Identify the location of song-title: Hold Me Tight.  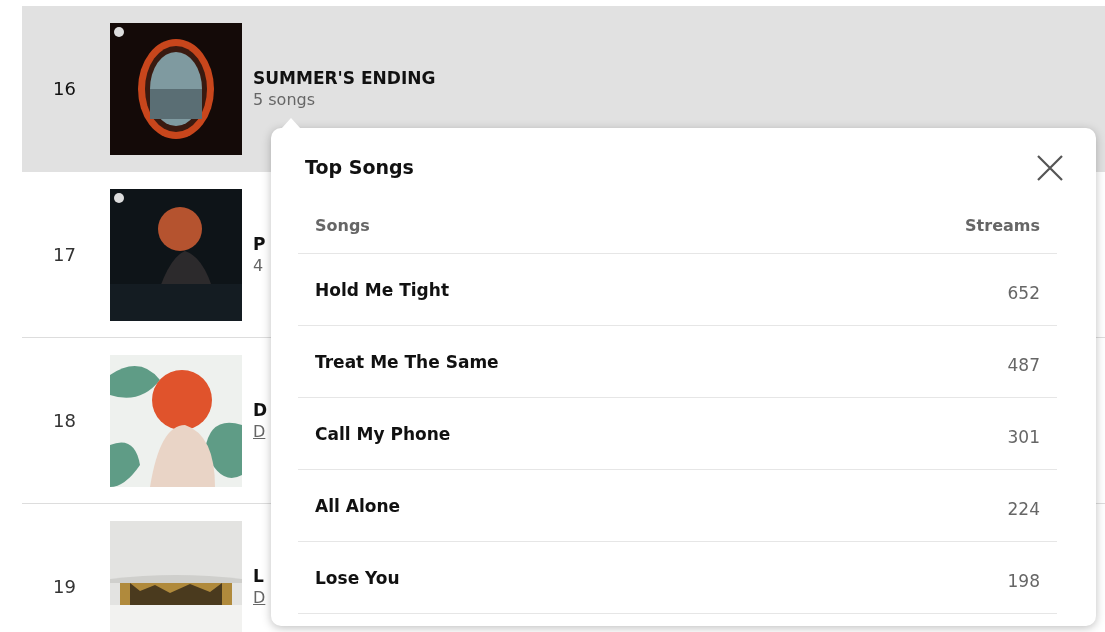
(551, 289).